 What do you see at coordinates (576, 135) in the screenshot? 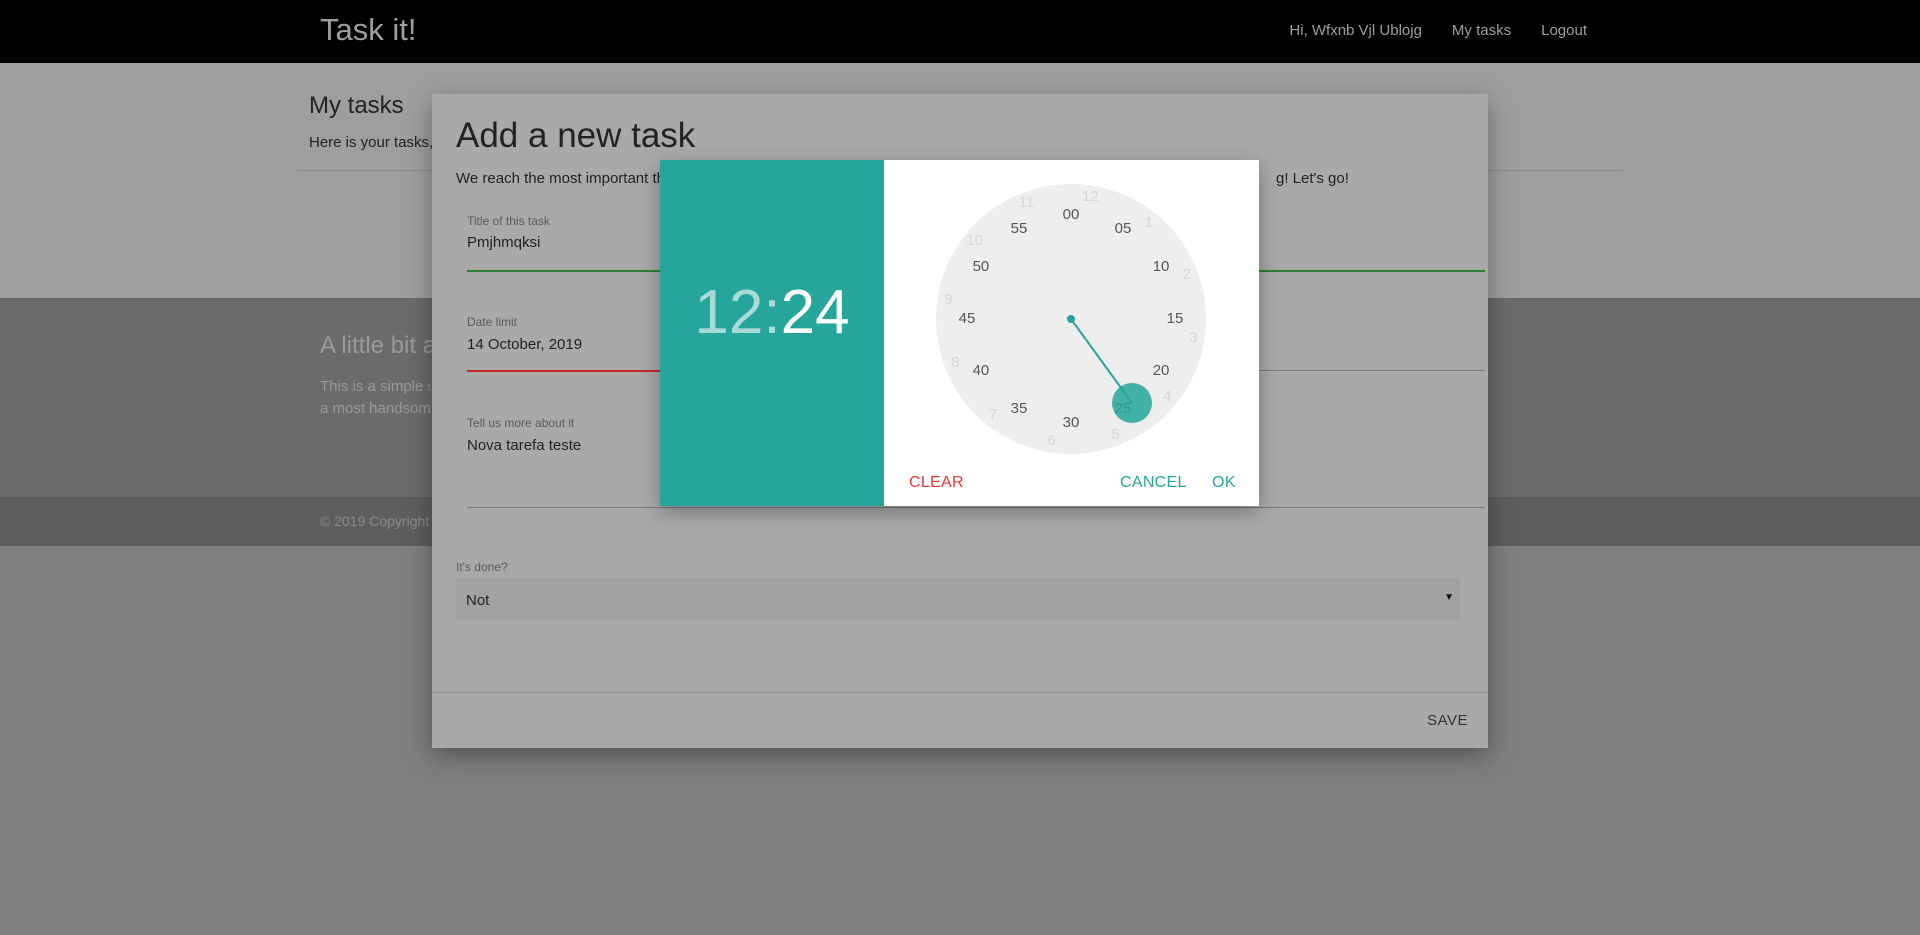
I see `modal-title: Add a new task` at bounding box center [576, 135].